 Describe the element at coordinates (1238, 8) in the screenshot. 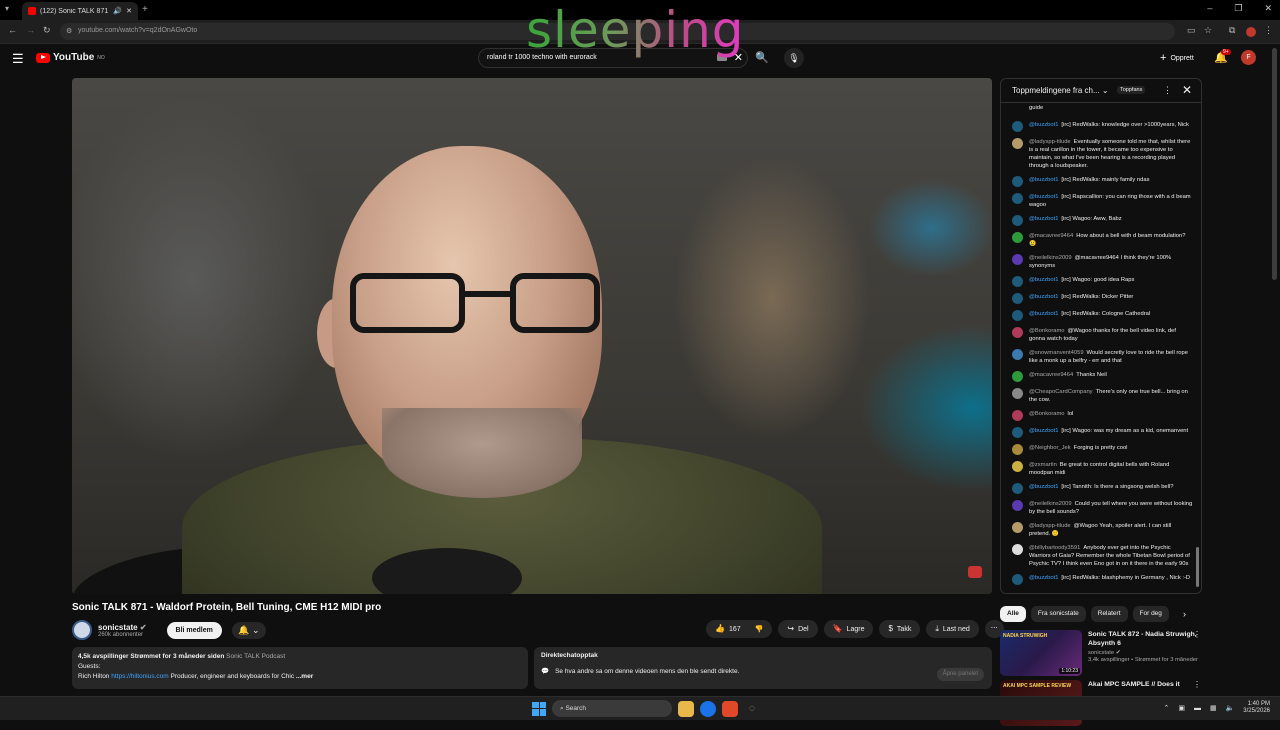

I see `maximize-button: ❐` at that location.